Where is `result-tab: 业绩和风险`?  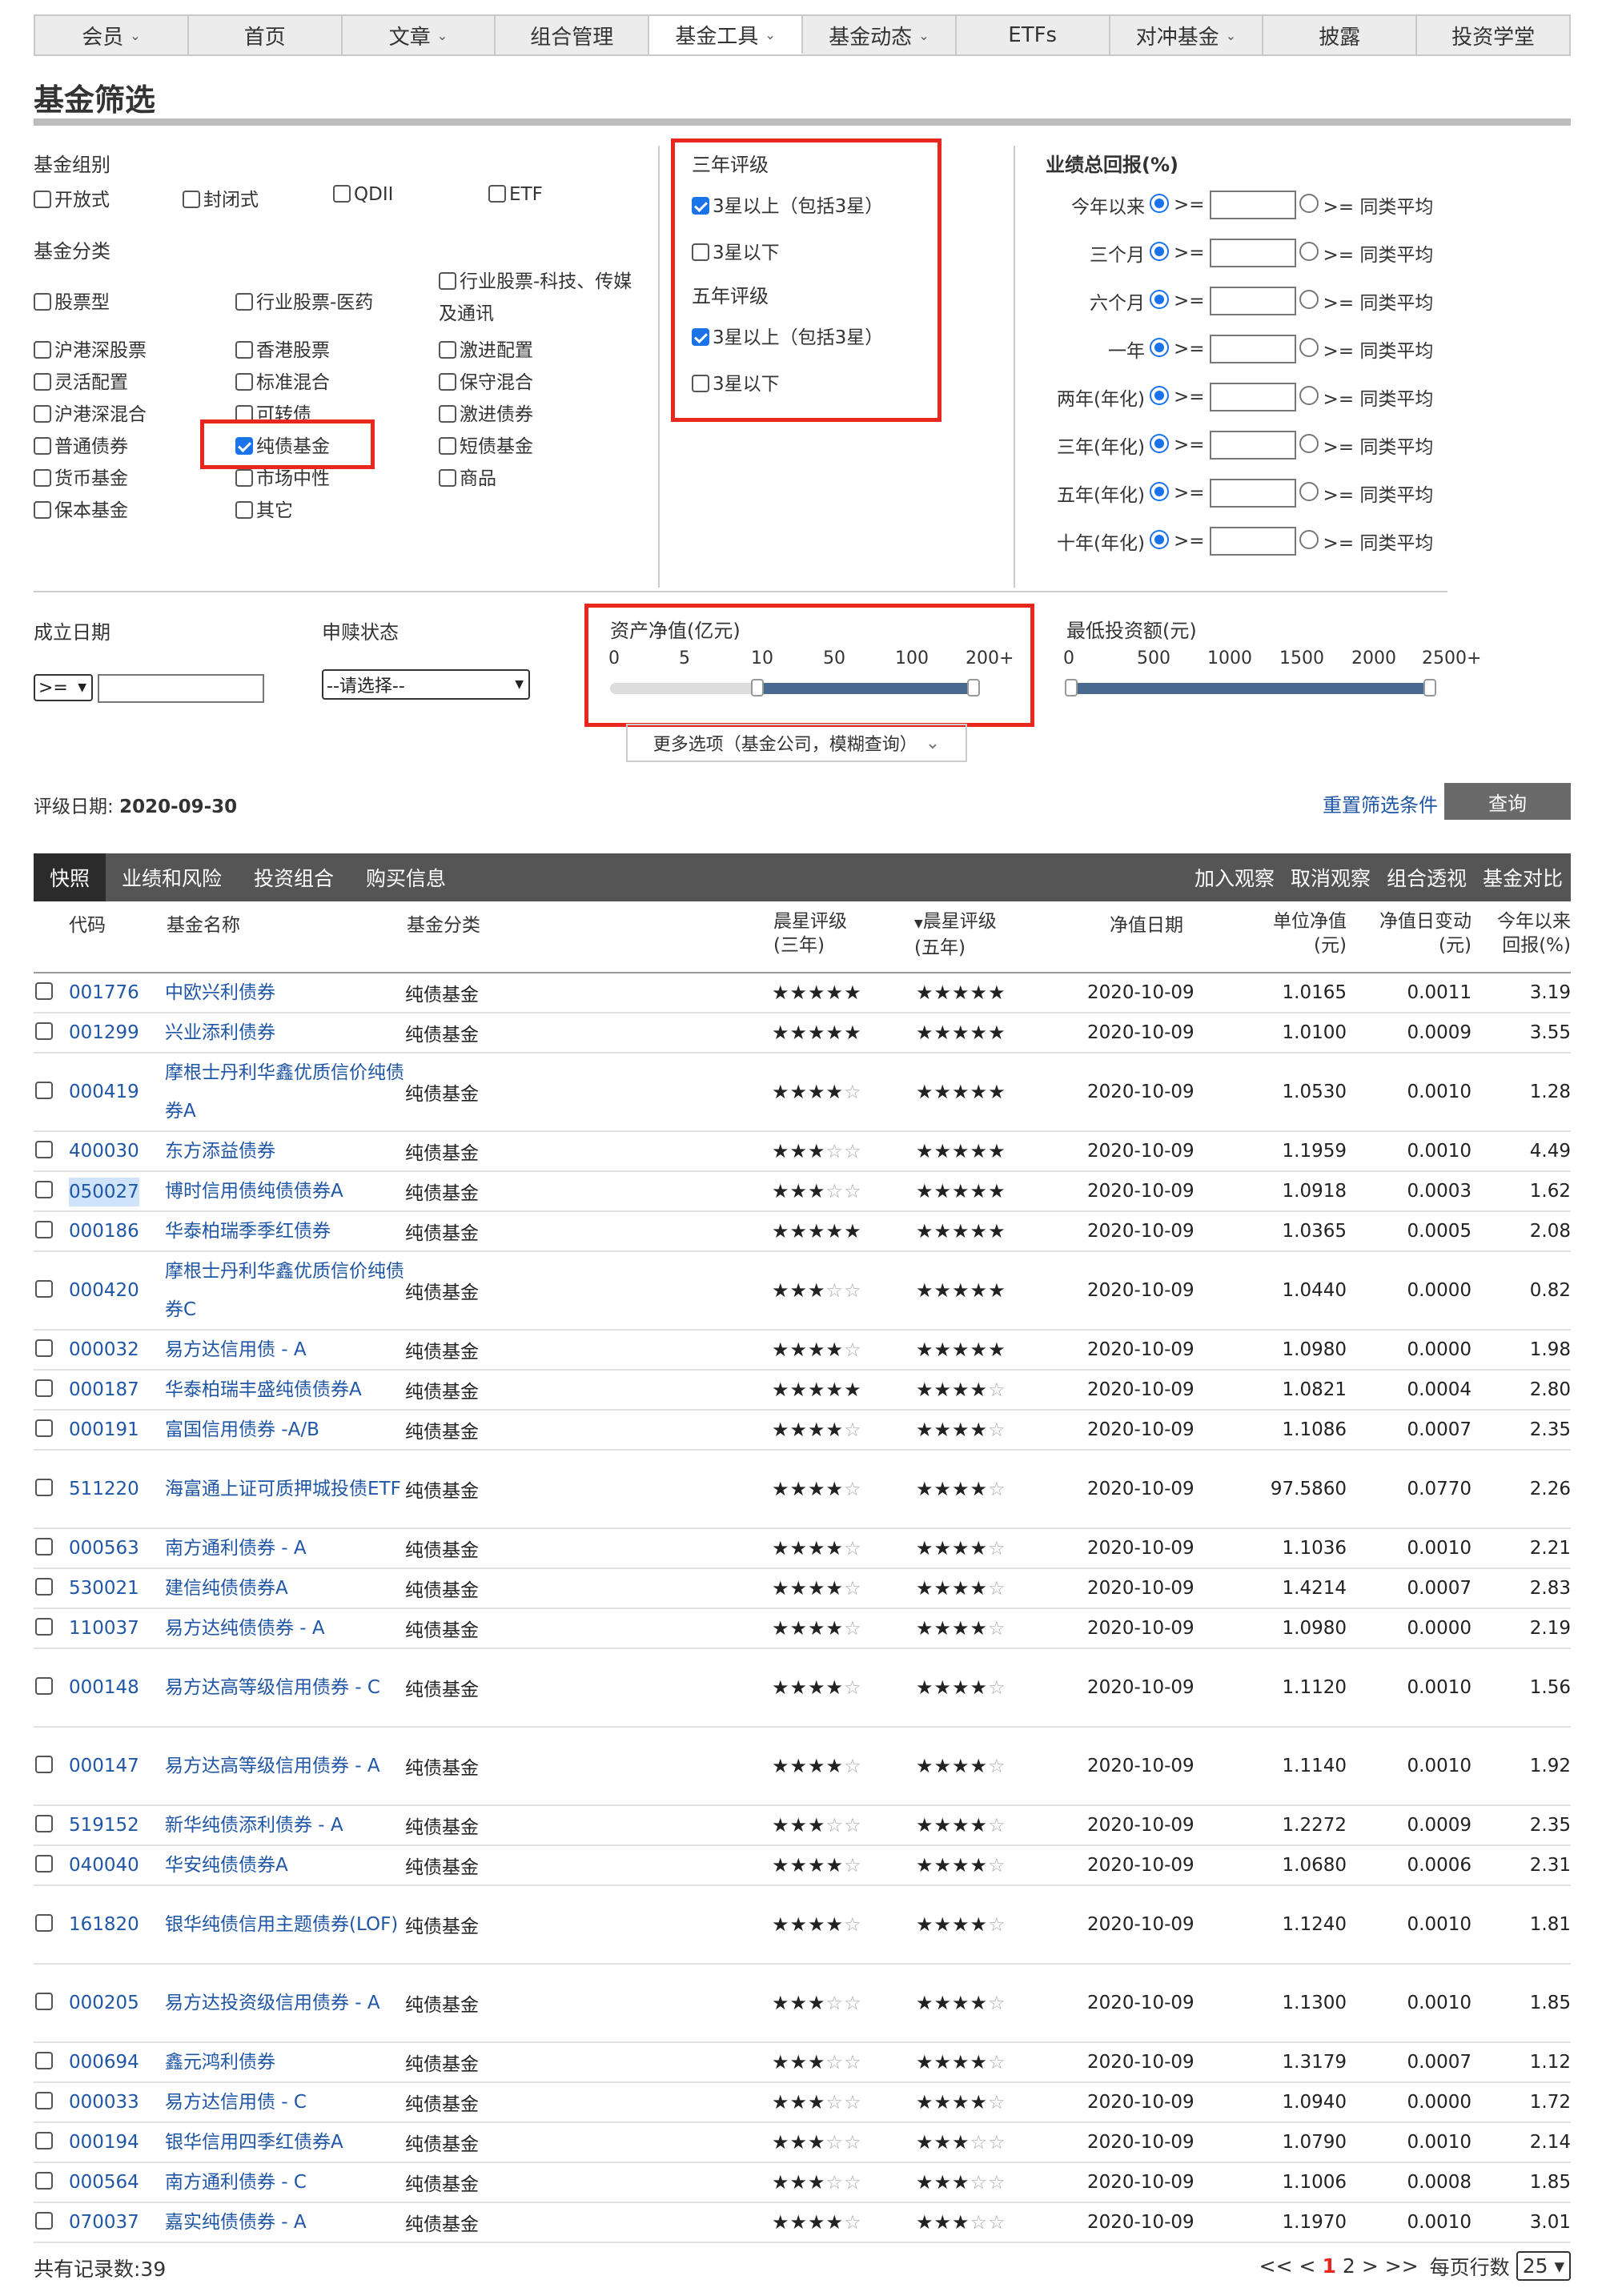 result-tab: 业绩和风险 is located at coordinates (172, 877).